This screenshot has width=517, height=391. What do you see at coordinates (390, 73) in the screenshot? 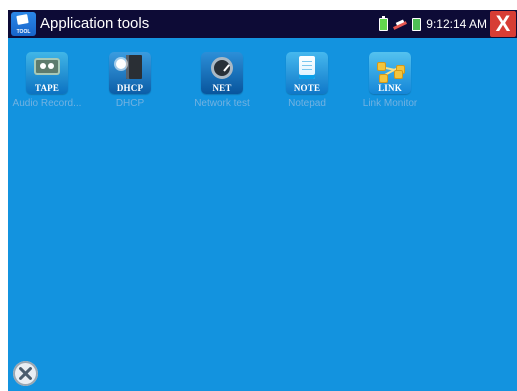
I see `link-monitor-icon: LINK` at bounding box center [390, 73].